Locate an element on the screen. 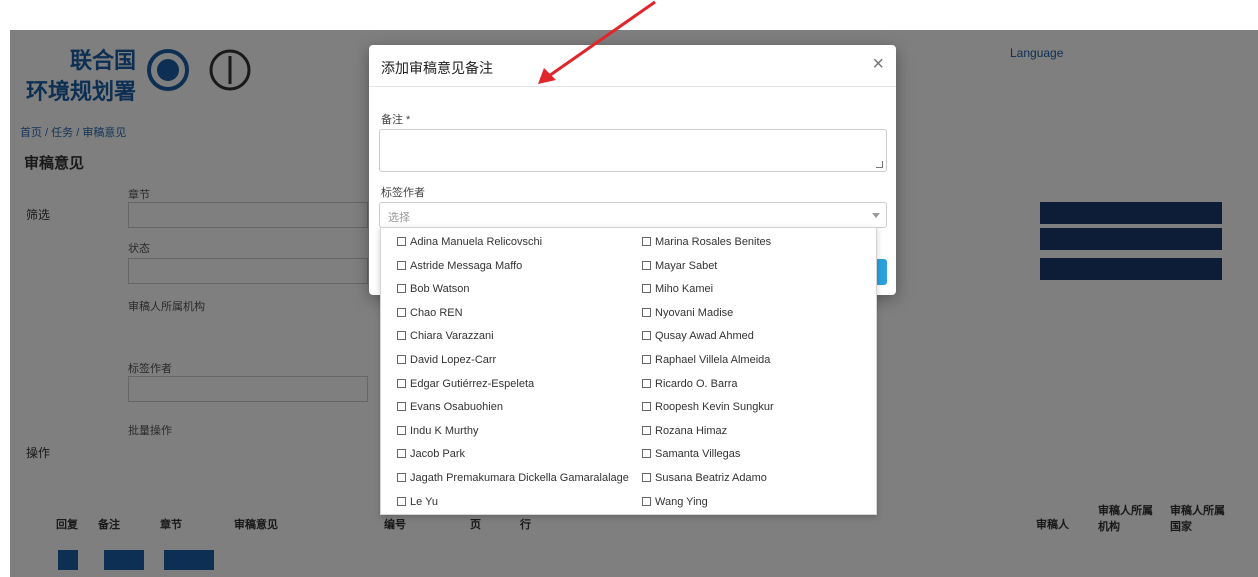 The width and height of the screenshot is (1258, 577). close-icon: × is located at coordinates (878, 64).